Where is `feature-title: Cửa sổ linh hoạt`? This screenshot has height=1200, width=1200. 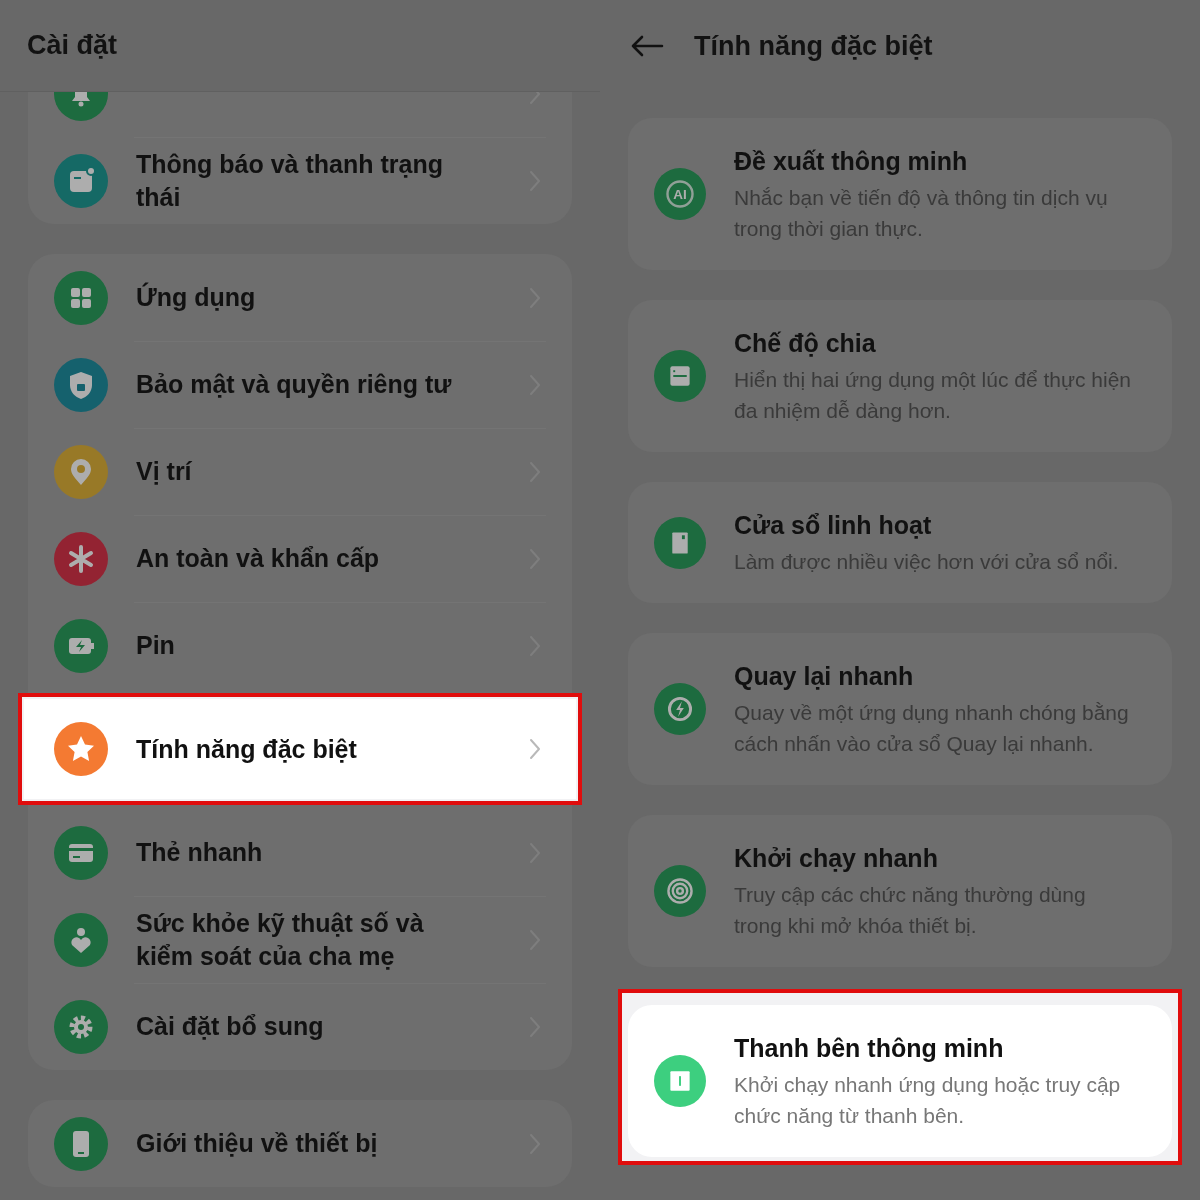 feature-title: Cửa sổ linh hoạt is located at coordinates (833, 525).